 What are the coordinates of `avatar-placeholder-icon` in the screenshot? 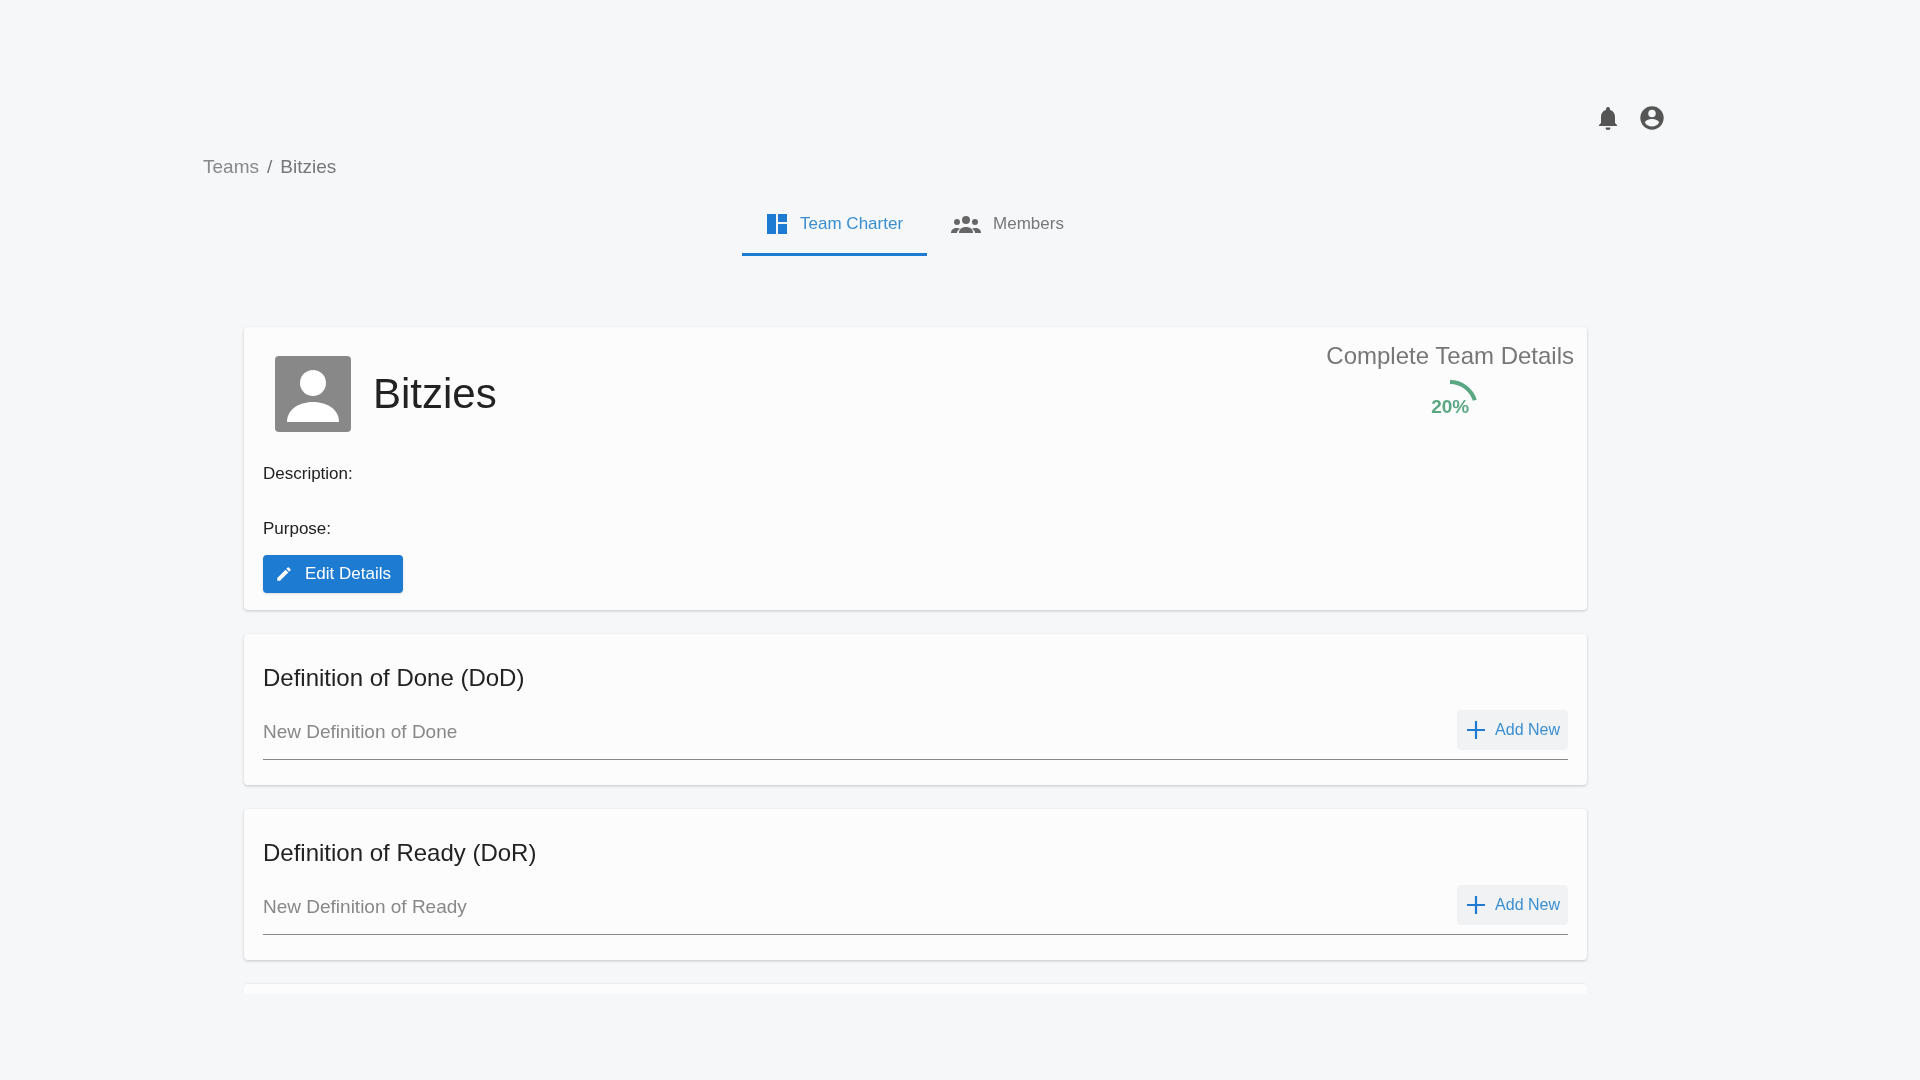 It's located at (313, 393).